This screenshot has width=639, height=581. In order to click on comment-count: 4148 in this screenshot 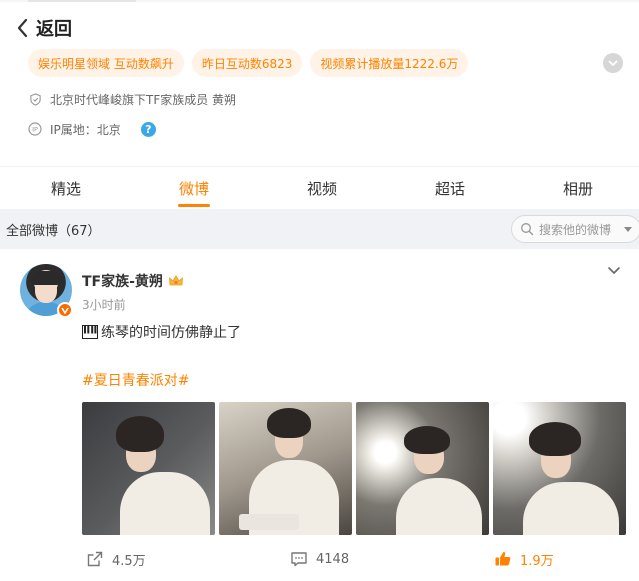, I will do `click(333, 559)`.